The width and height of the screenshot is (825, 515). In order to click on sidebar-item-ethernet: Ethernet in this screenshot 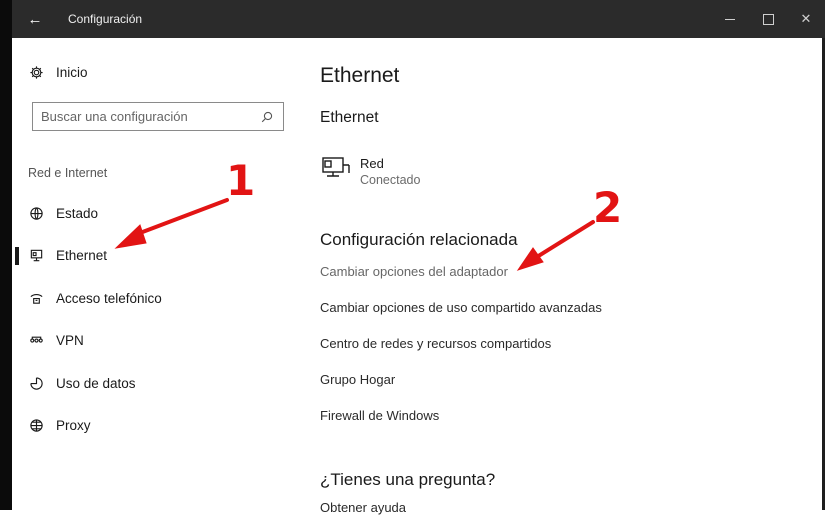, I will do `click(155, 256)`.